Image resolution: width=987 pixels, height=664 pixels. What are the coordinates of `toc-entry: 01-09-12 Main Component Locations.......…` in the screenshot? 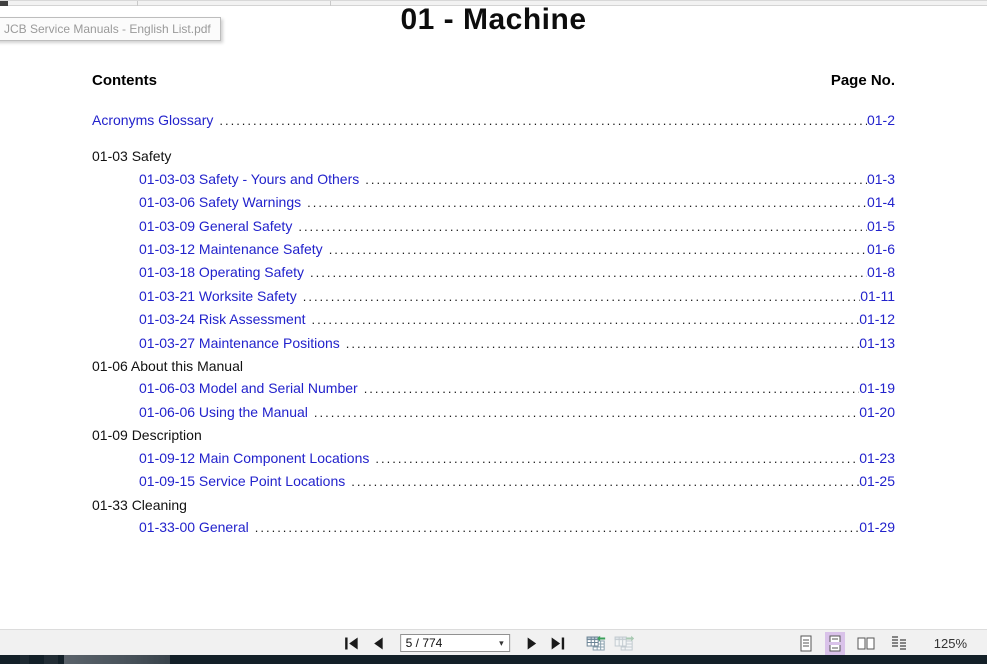 It's located at (493, 458).